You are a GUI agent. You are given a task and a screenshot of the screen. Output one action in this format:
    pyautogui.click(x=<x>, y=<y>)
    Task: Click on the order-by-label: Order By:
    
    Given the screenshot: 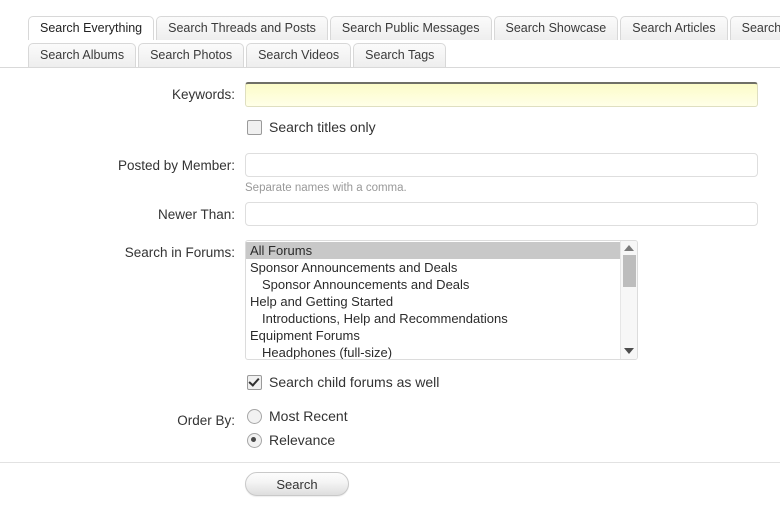 What is the action you would take?
    pyautogui.click(x=206, y=420)
    